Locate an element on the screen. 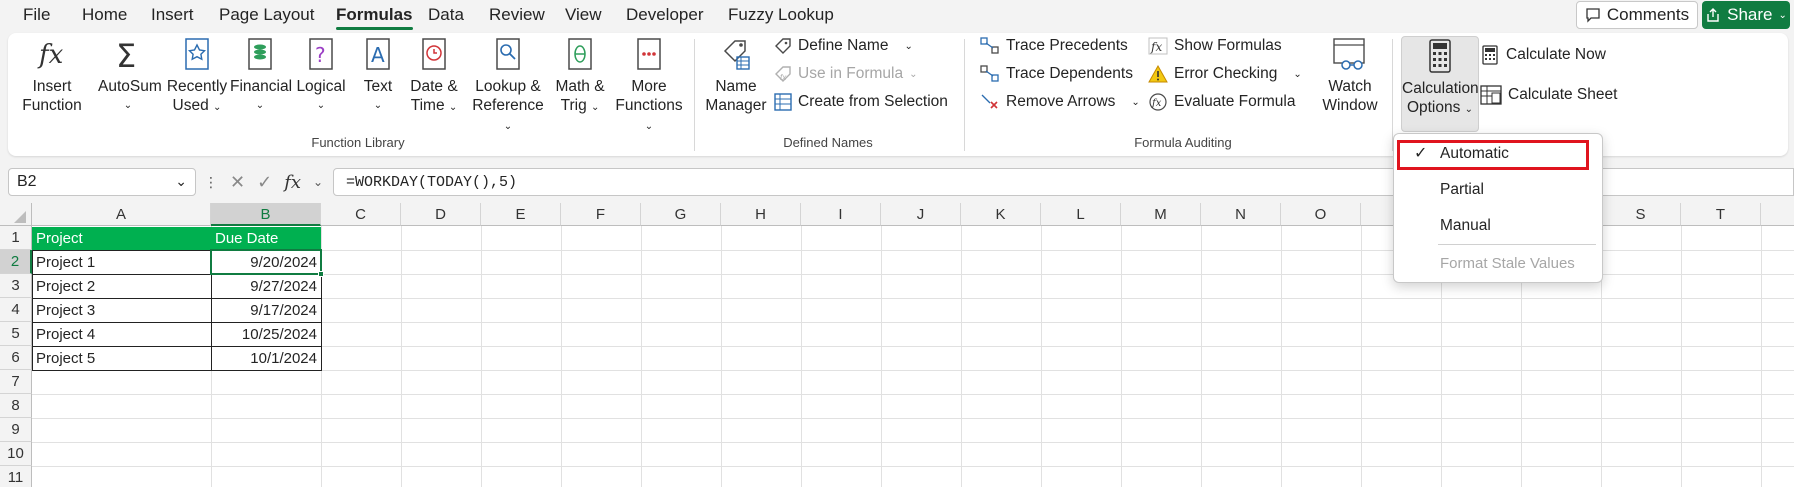 The image size is (1794, 487). column-header-j: J is located at coordinates (921, 214).